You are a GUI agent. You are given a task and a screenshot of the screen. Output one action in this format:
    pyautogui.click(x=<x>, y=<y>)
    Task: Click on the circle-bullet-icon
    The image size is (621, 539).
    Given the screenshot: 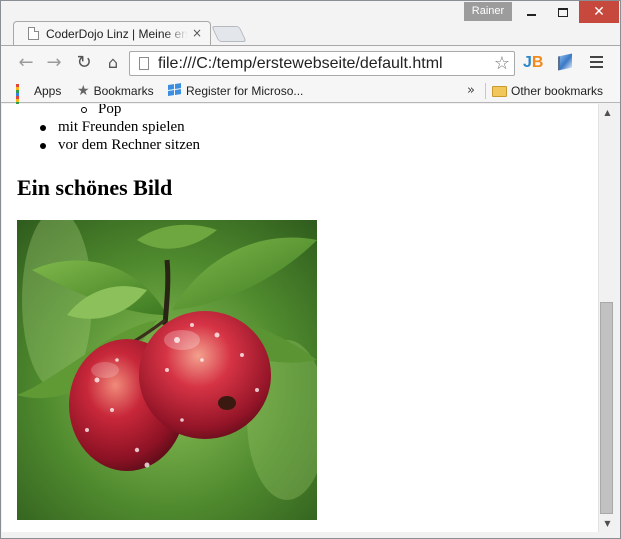 What is the action you would take?
    pyautogui.click(x=84, y=110)
    